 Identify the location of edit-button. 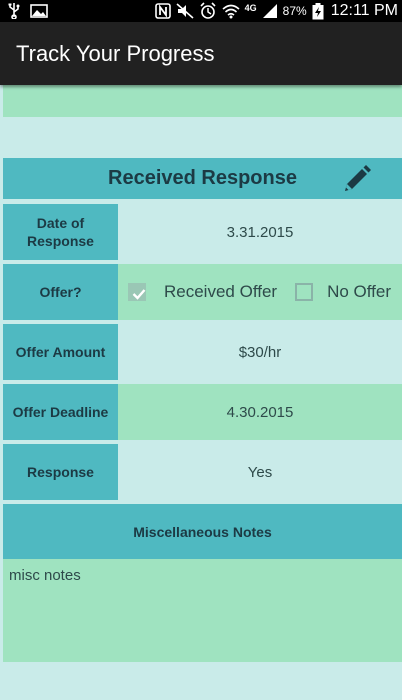
(357, 179).